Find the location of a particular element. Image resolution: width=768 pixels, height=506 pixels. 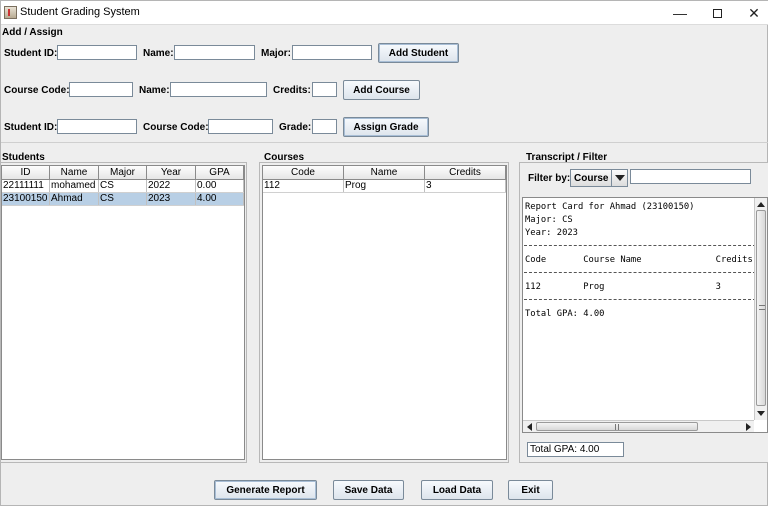

students-col-id: ID is located at coordinates (26, 172).